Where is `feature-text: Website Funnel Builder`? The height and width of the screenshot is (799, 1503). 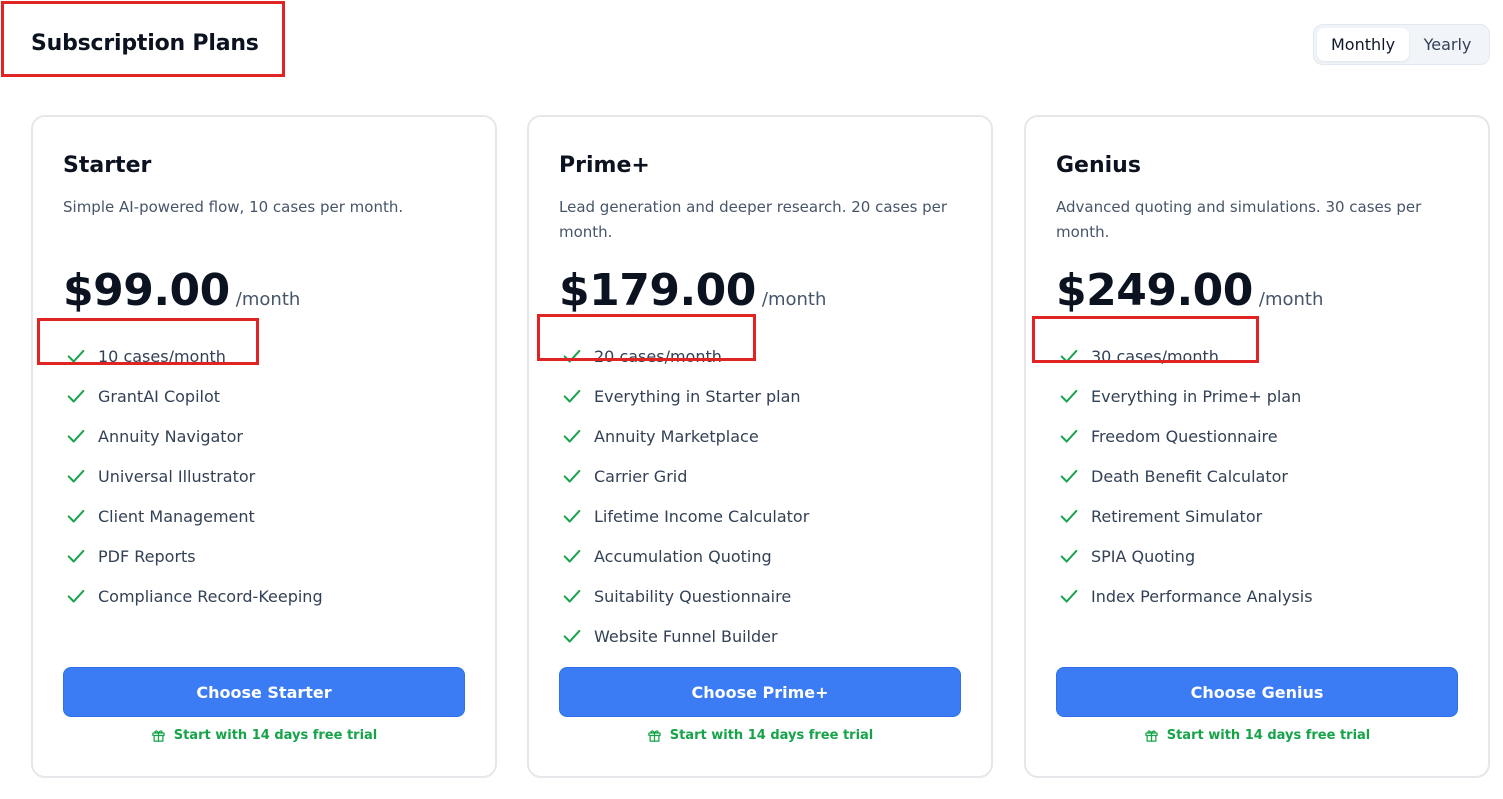 feature-text: Website Funnel Builder is located at coordinates (686, 636).